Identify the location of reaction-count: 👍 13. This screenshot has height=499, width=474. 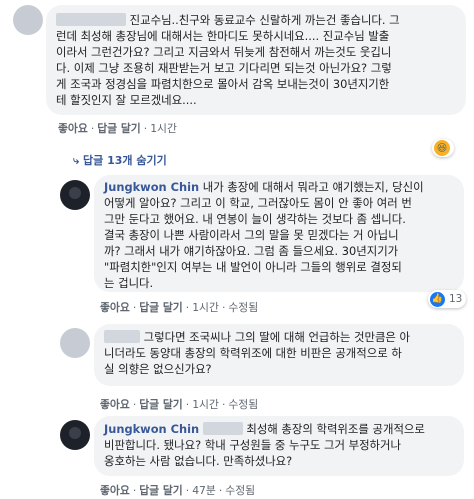
(447, 299).